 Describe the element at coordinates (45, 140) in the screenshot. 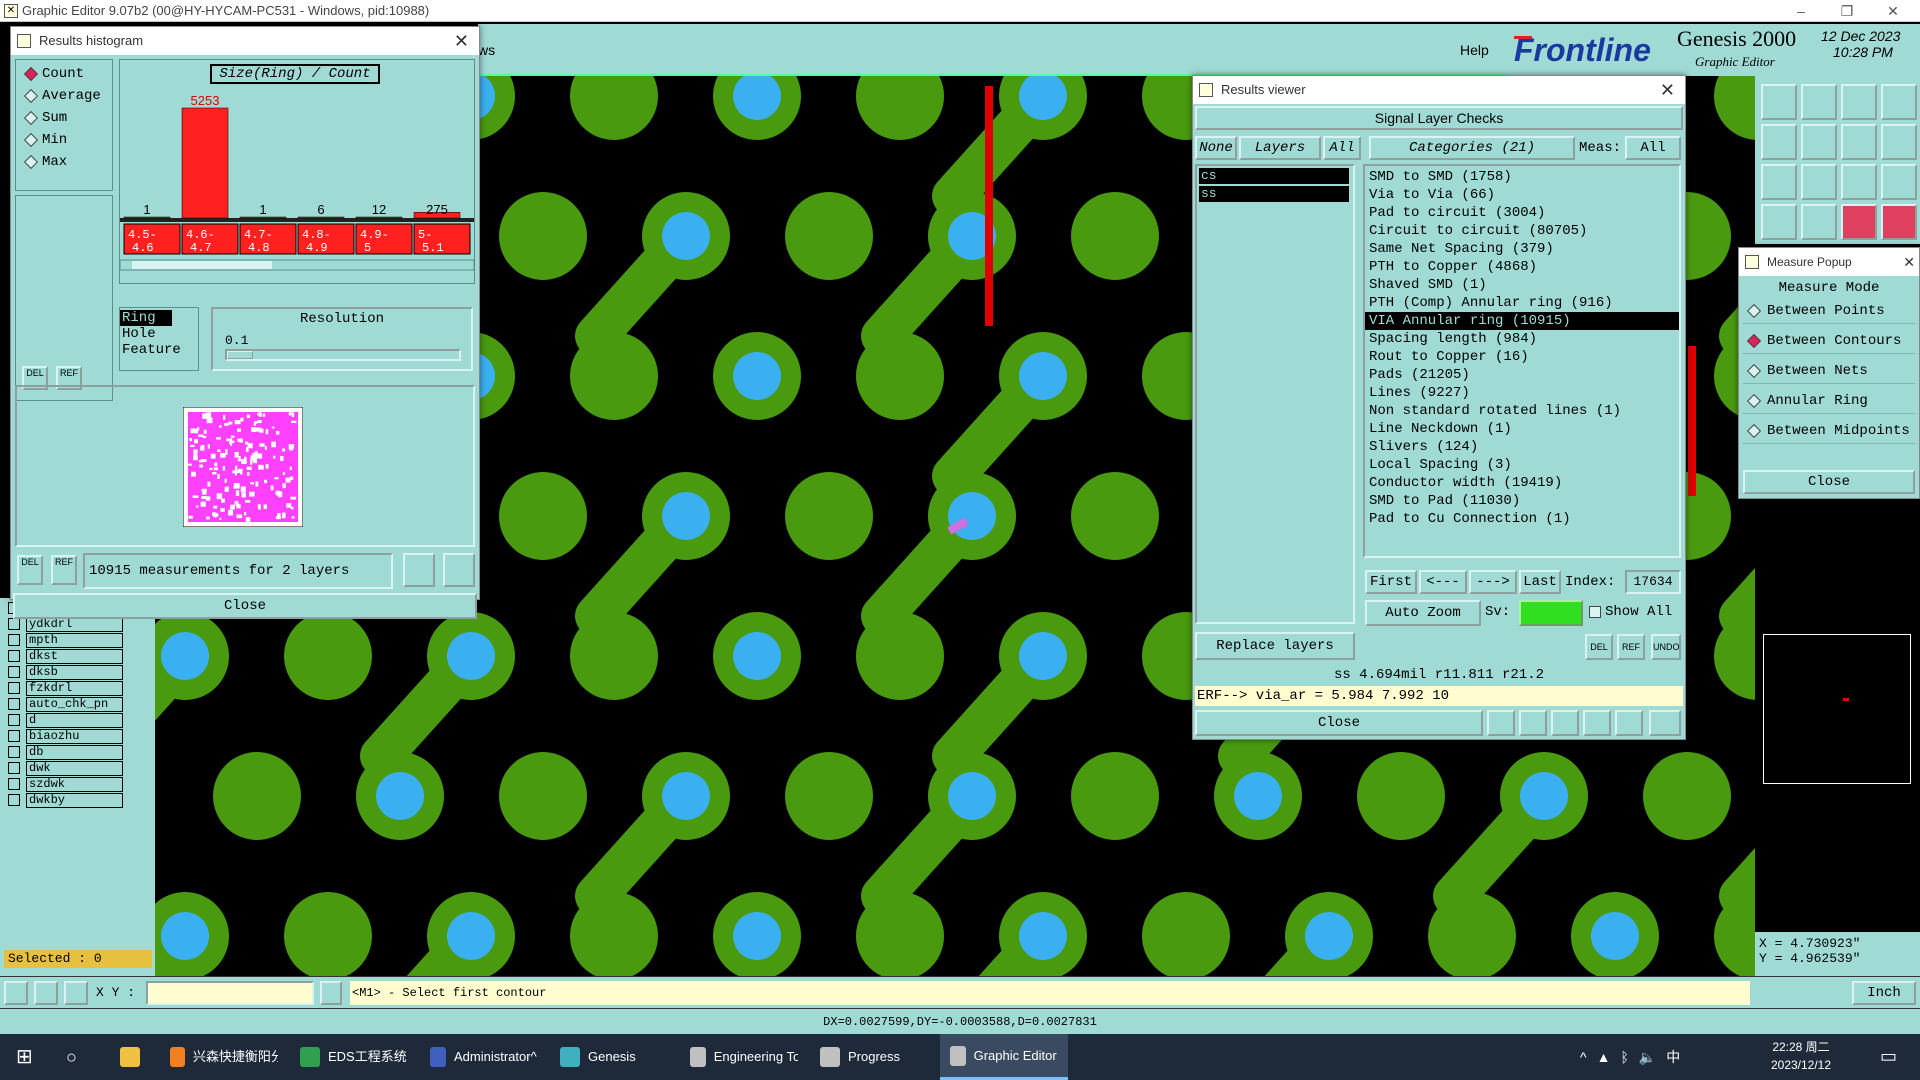

I see `histogram-mode-min: Min` at that location.